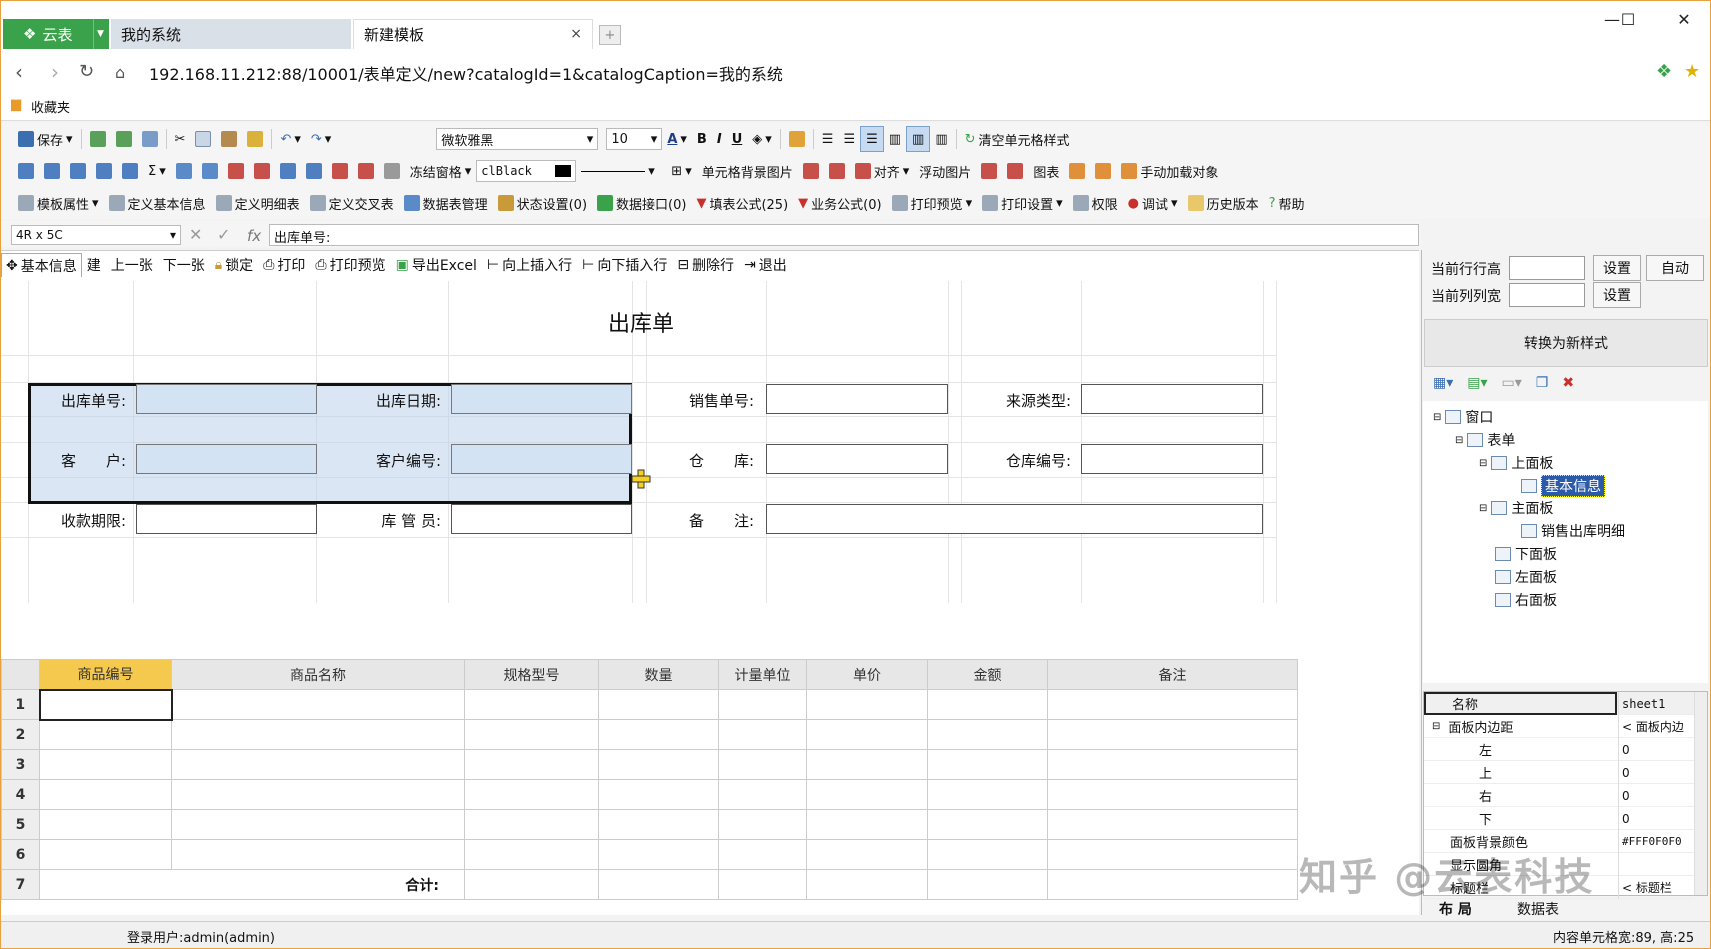  I want to click on help-button: ? 帮助, so click(1287, 203).